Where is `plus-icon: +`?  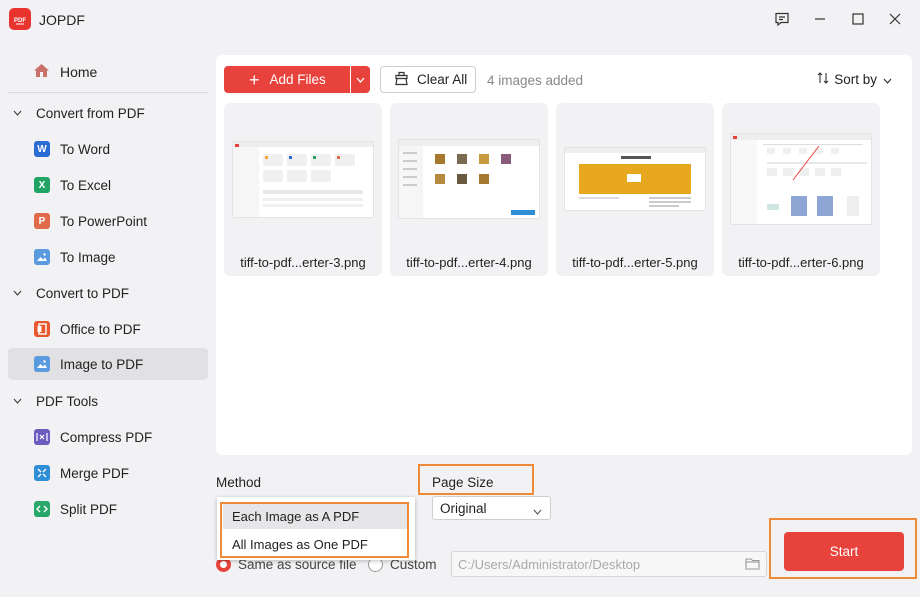 plus-icon: + is located at coordinates (254, 79).